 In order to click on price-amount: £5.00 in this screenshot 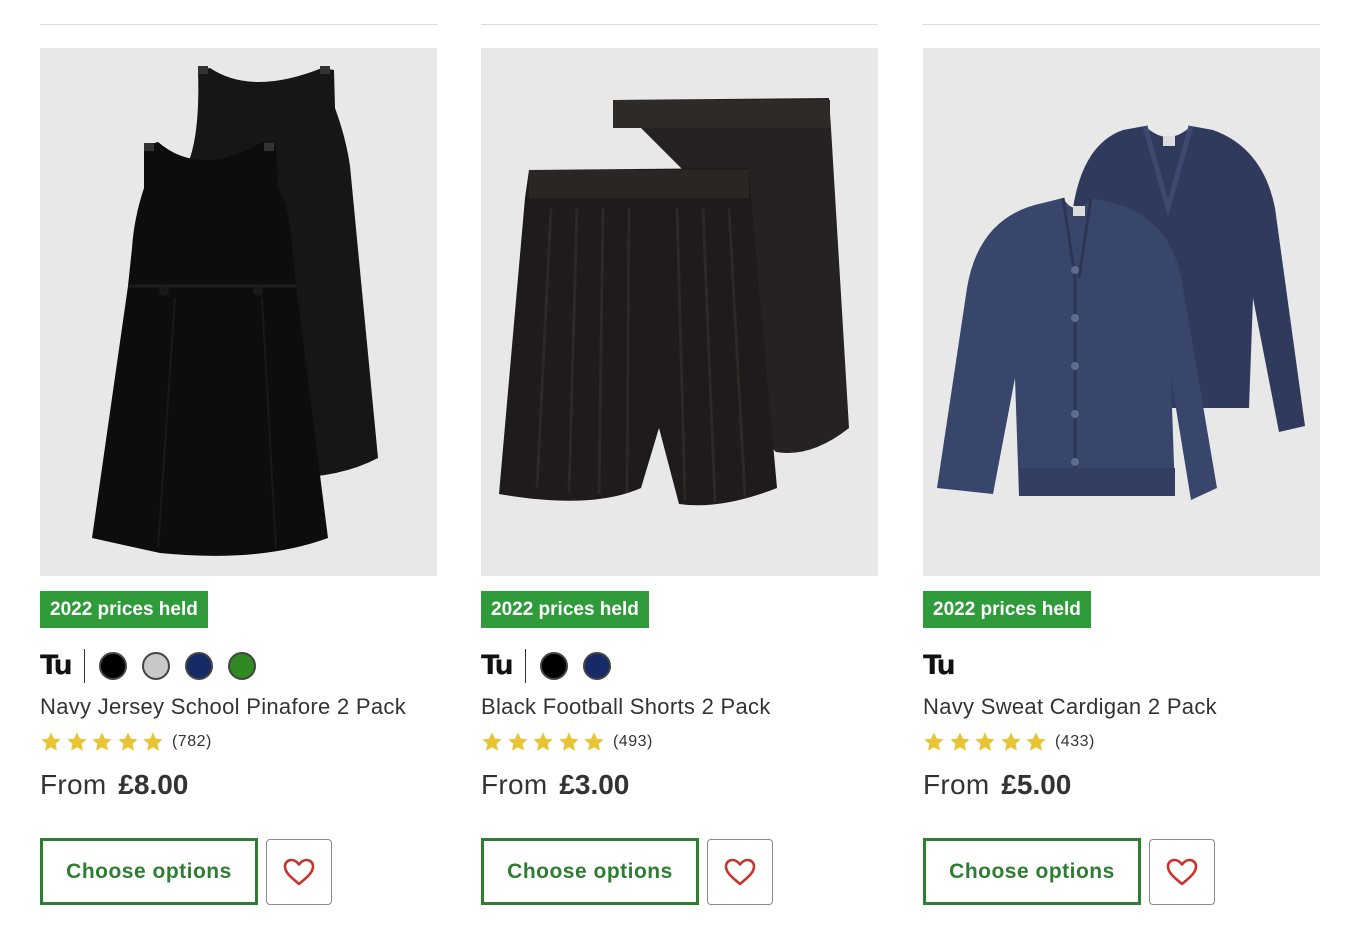, I will do `click(1036, 784)`.